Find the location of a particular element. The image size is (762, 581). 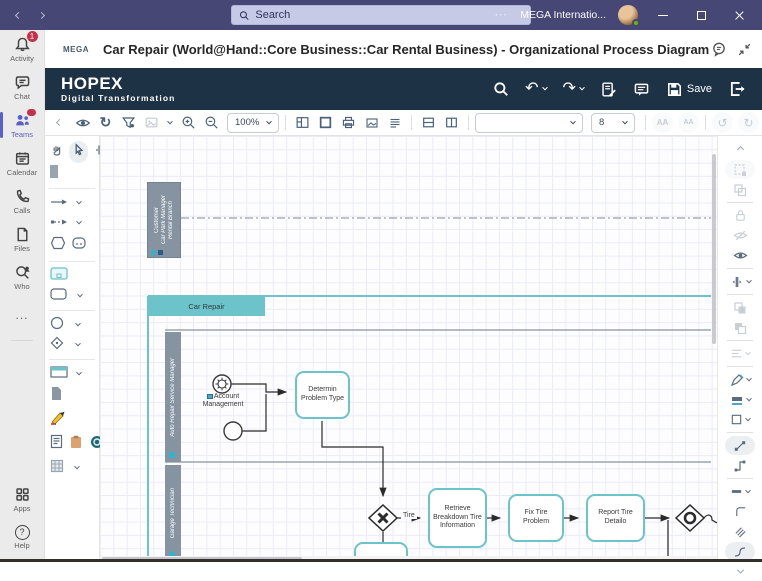

lane-garage-technician: Garage Technician is located at coordinates (173, 513).